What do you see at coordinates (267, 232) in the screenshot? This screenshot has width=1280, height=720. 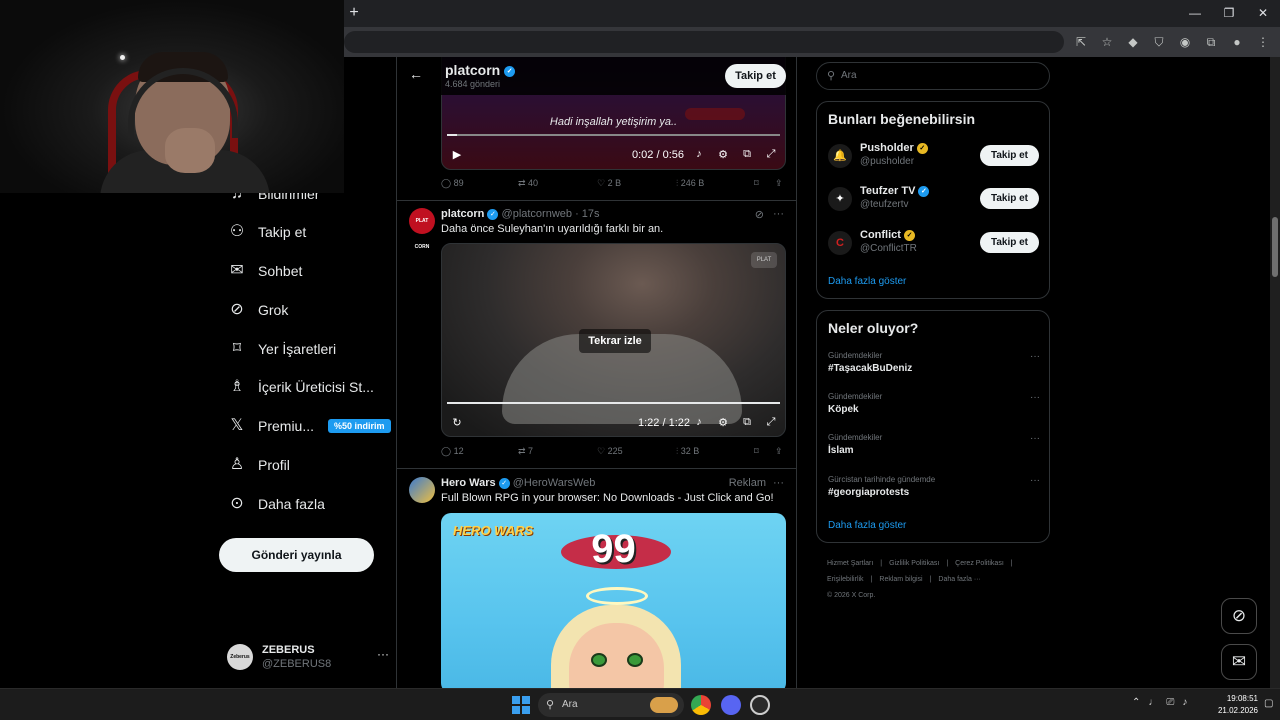 I see `sidebar-item-follow: ⚇ Takip et` at bounding box center [267, 232].